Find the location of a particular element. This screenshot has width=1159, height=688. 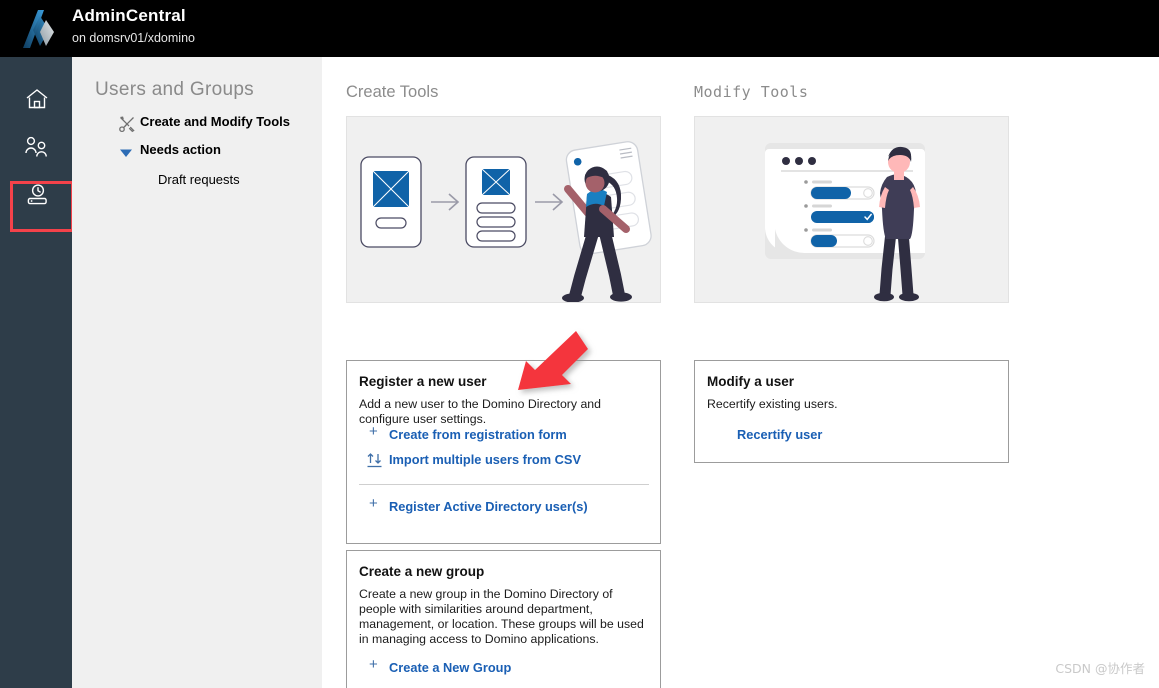

link-import-multiple-users-from-csv: Import multiple users from CSV is located at coordinates (485, 459).